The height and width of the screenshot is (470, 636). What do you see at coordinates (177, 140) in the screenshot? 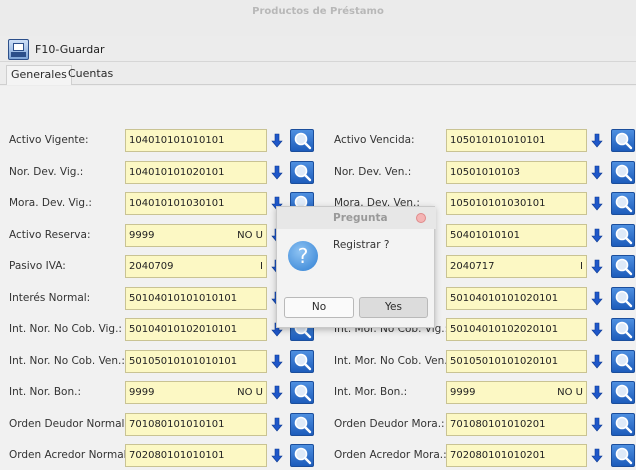
I see `account-value: 104010101010101` at bounding box center [177, 140].